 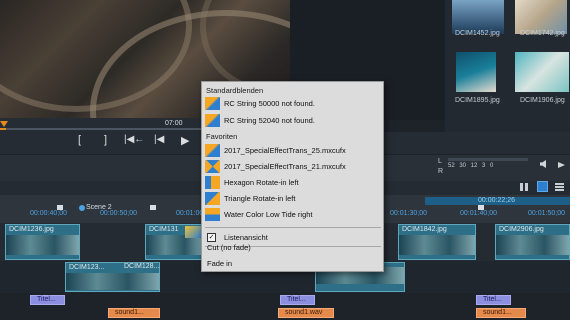 What do you see at coordinates (3, 129) in the screenshot?
I see `scrub-progress` at bounding box center [3, 129].